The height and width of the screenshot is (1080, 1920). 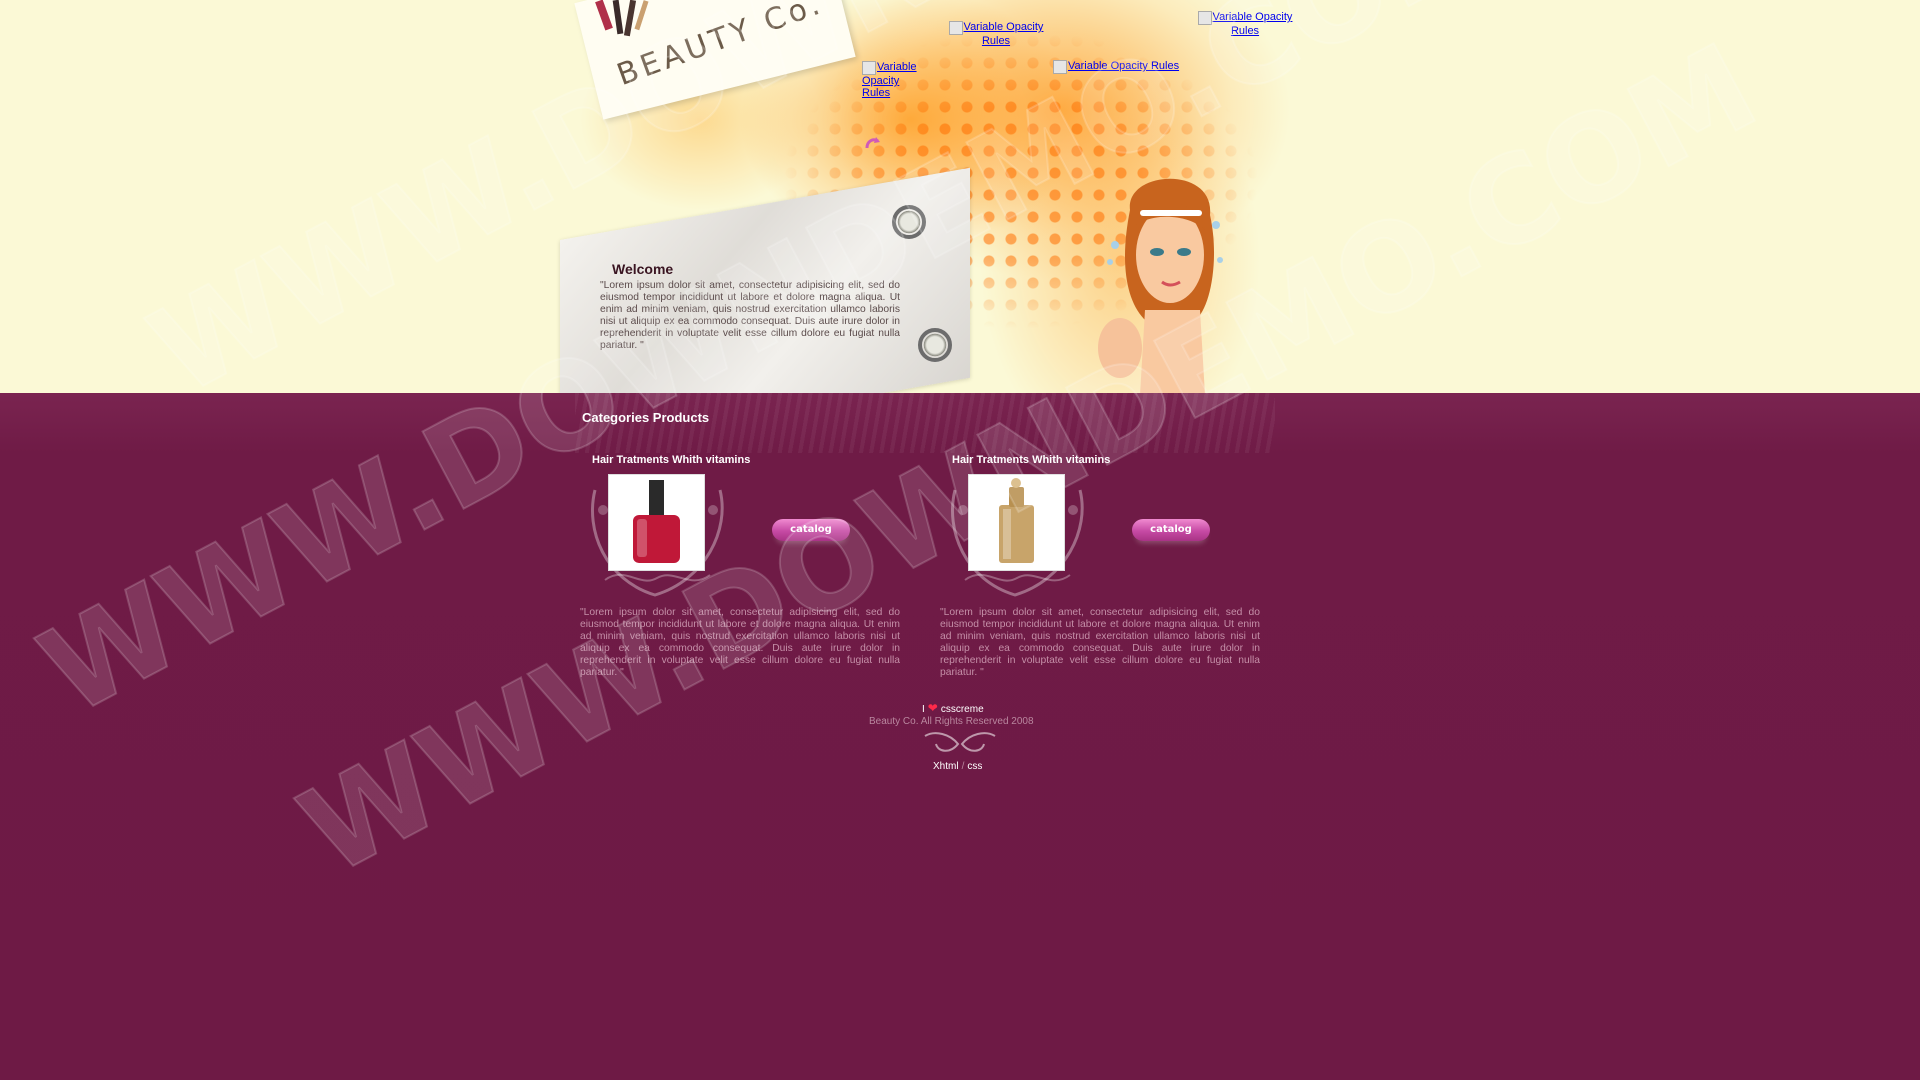 I want to click on nav-image-link-3: Variable Opacity Rules, so click(x=890, y=80).